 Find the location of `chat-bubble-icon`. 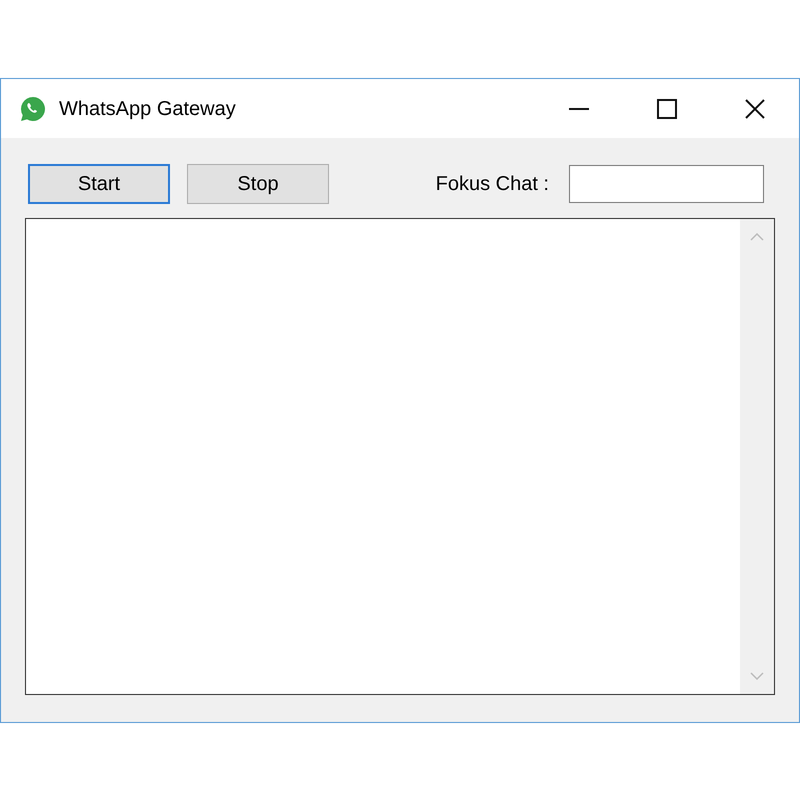

chat-bubble-icon is located at coordinates (33, 108).